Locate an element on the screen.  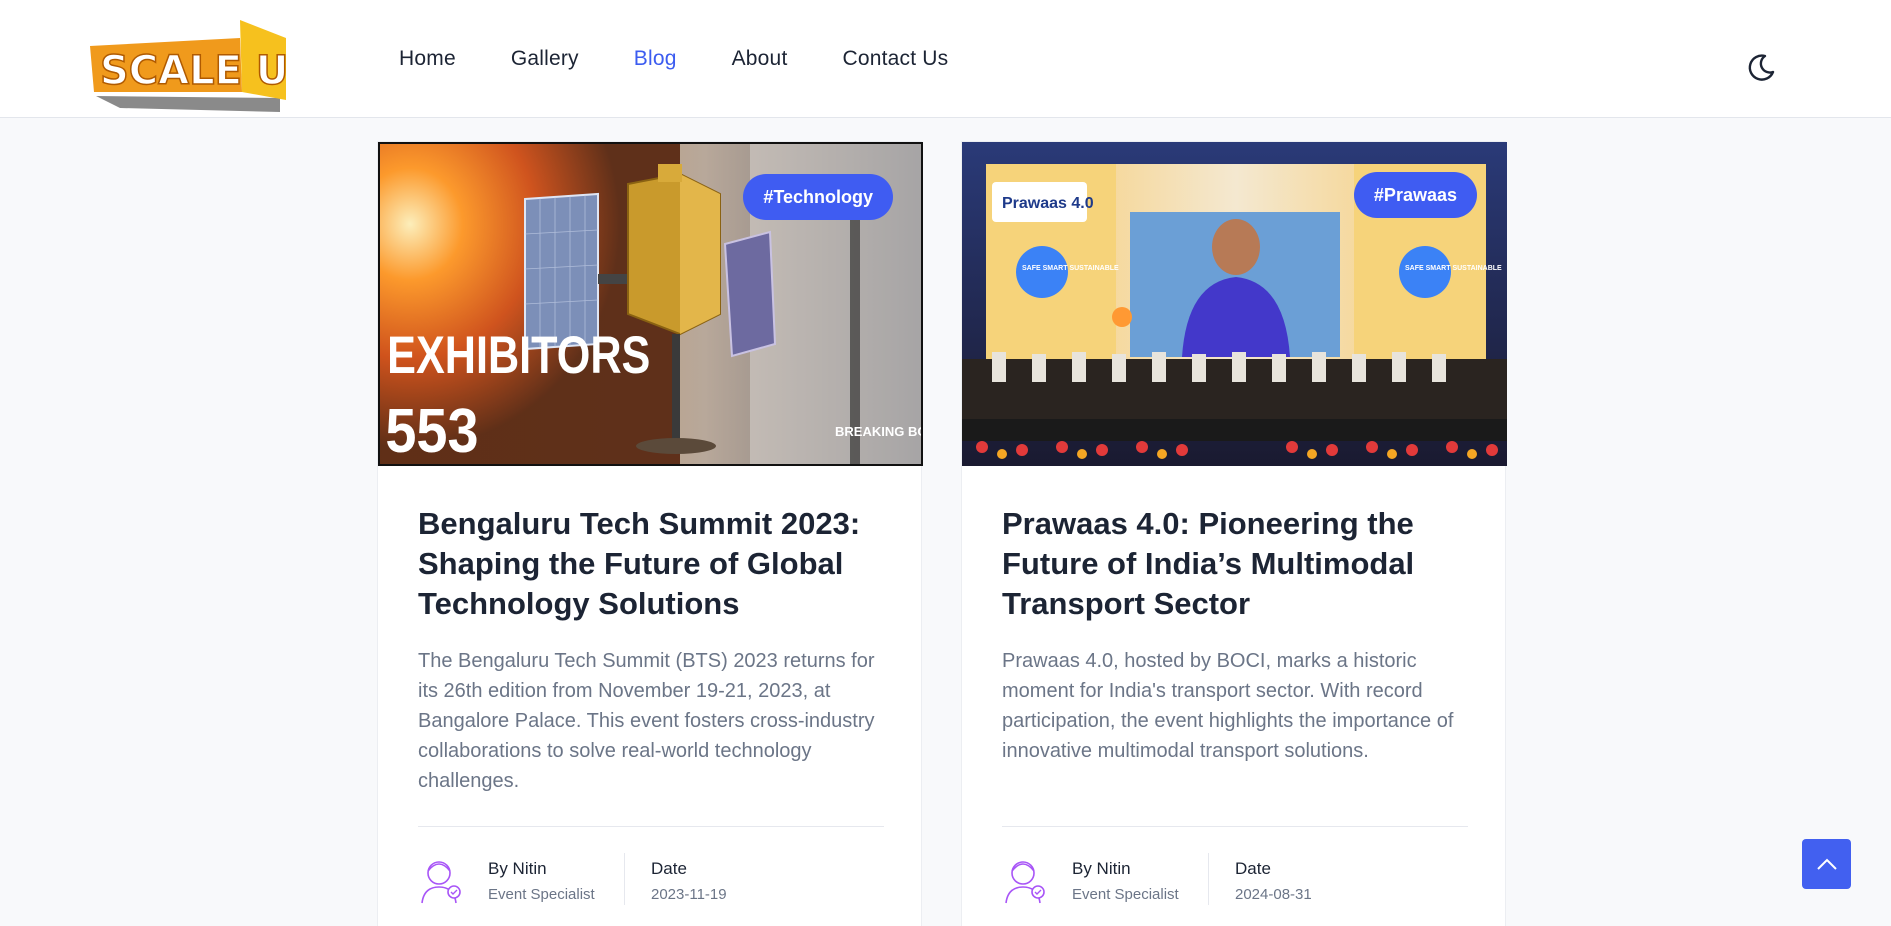
scroll-to-top-button is located at coordinates (1826, 864).